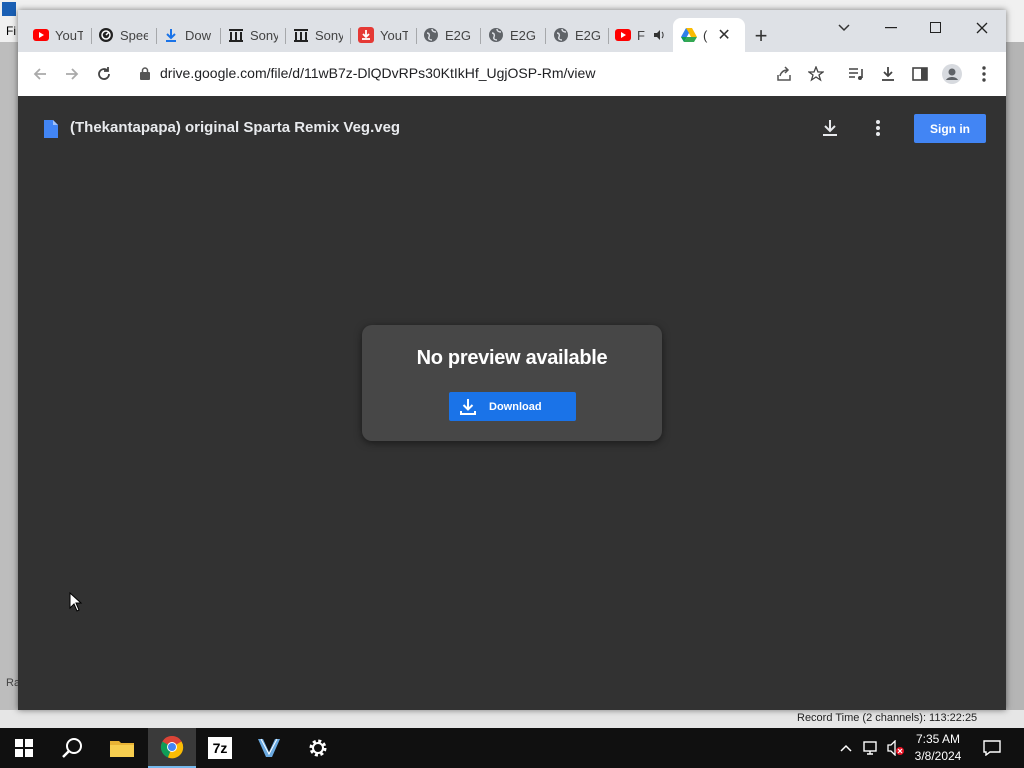 The image size is (1024, 768). Describe the element at coordinates (72, 748) in the screenshot. I see `search-icon` at that location.